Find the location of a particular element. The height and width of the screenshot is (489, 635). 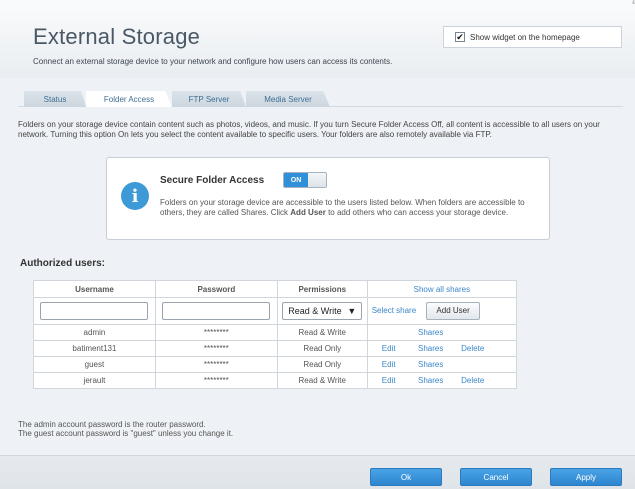

info-icon: i is located at coordinates (135, 196).